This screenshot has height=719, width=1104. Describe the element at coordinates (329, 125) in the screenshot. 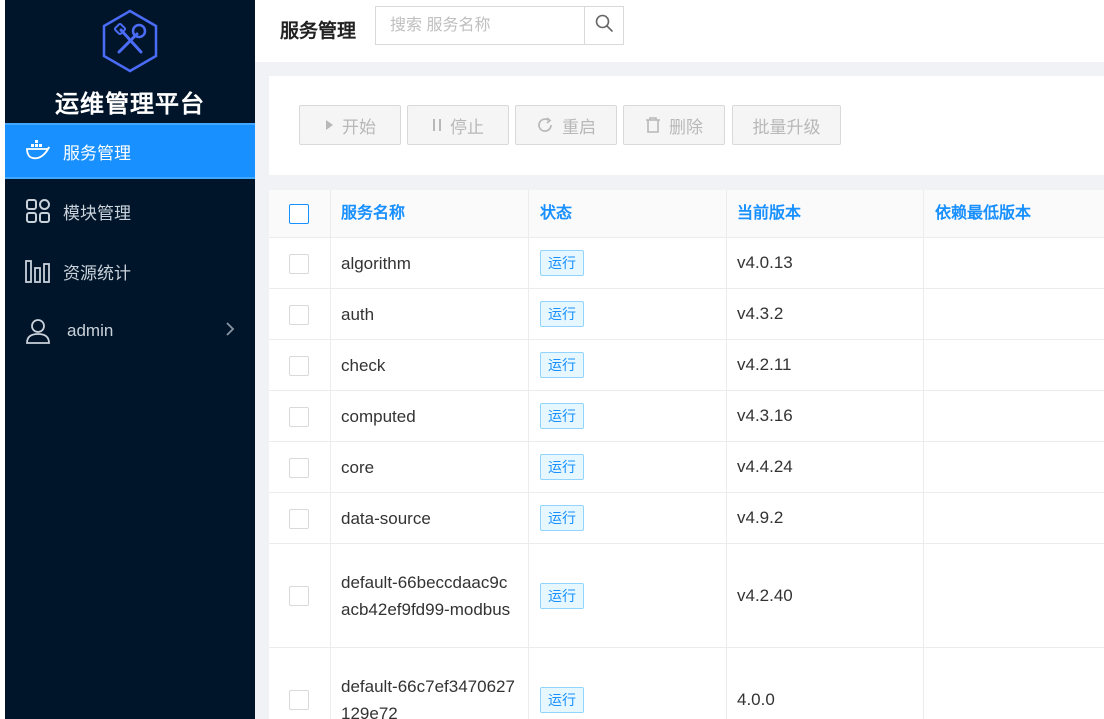

I see `play-icon` at that location.